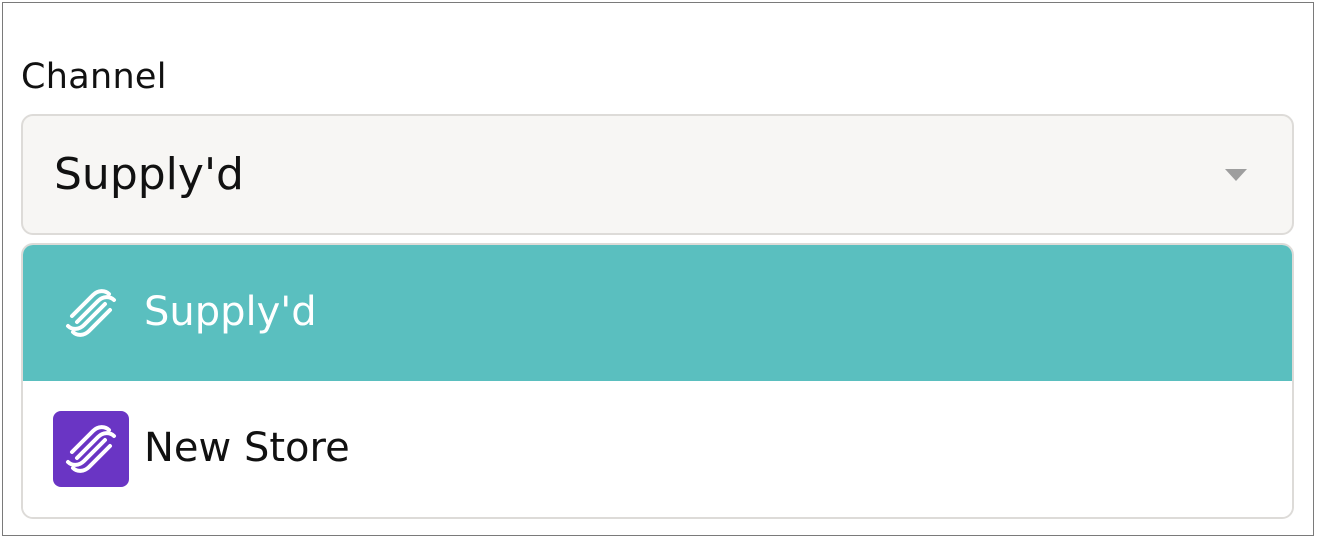 Image resolution: width=1318 pixels, height=540 pixels. I want to click on channel-selected-value: Supply'd, so click(149, 174).